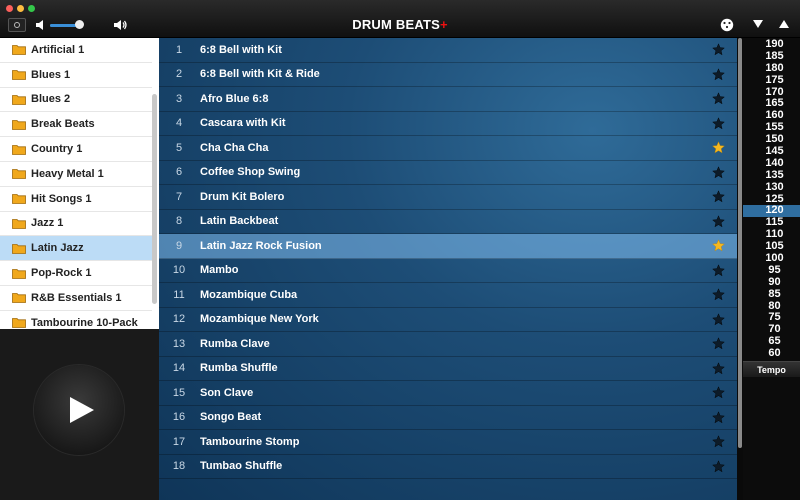 The width and height of the screenshot is (800, 500). What do you see at coordinates (448, 148) in the screenshot?
I see `beat-row: 5 Cha Cha Cha` at bounding box center [448, 148].